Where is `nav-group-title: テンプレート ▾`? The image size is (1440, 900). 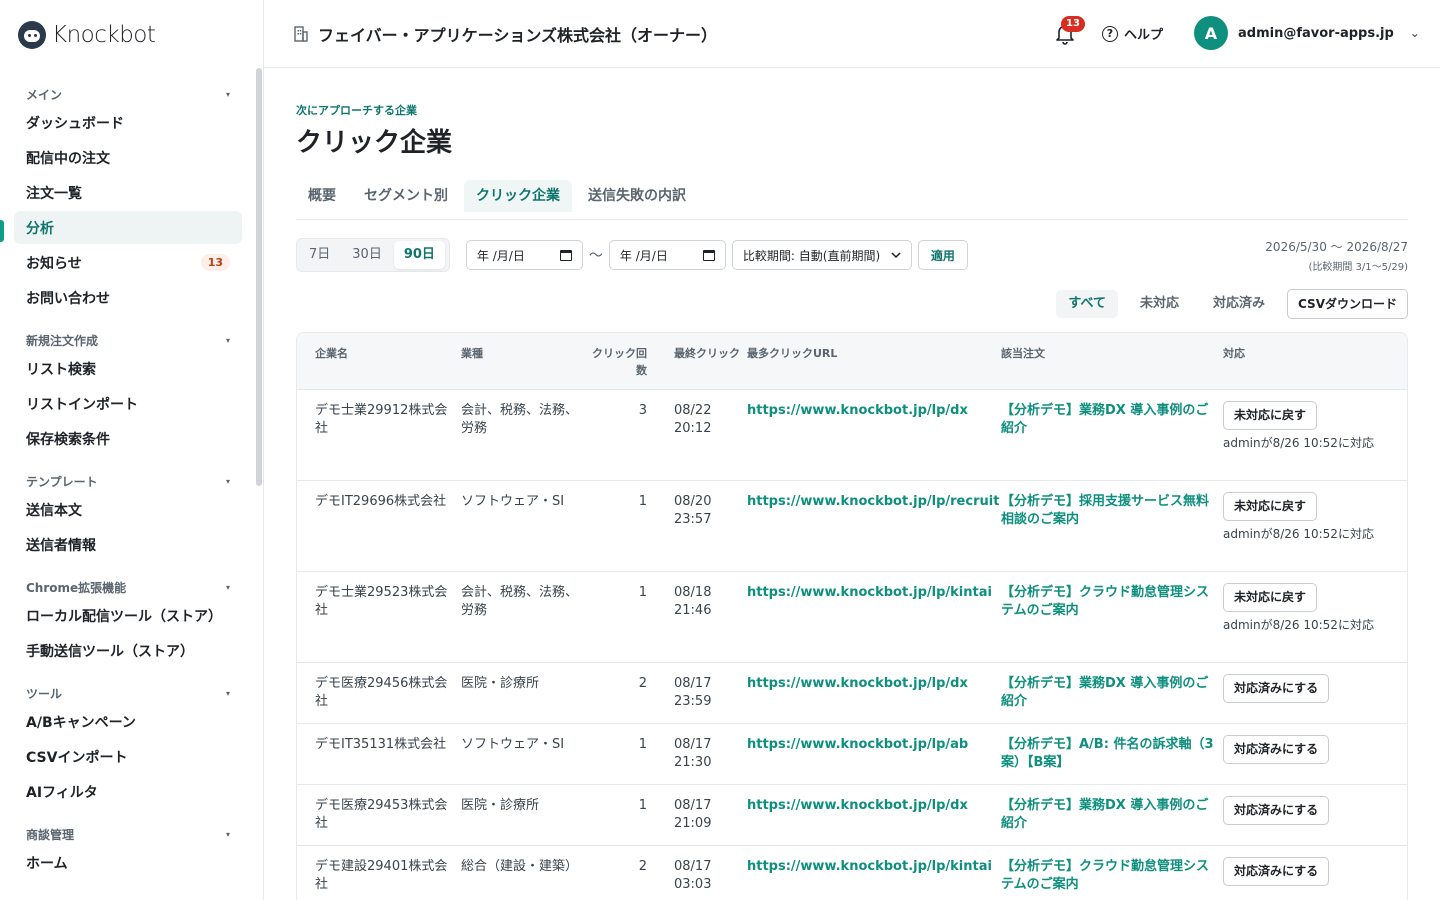 nav-group-title: テンプレート ▾ is located at coordinates (128, 481).